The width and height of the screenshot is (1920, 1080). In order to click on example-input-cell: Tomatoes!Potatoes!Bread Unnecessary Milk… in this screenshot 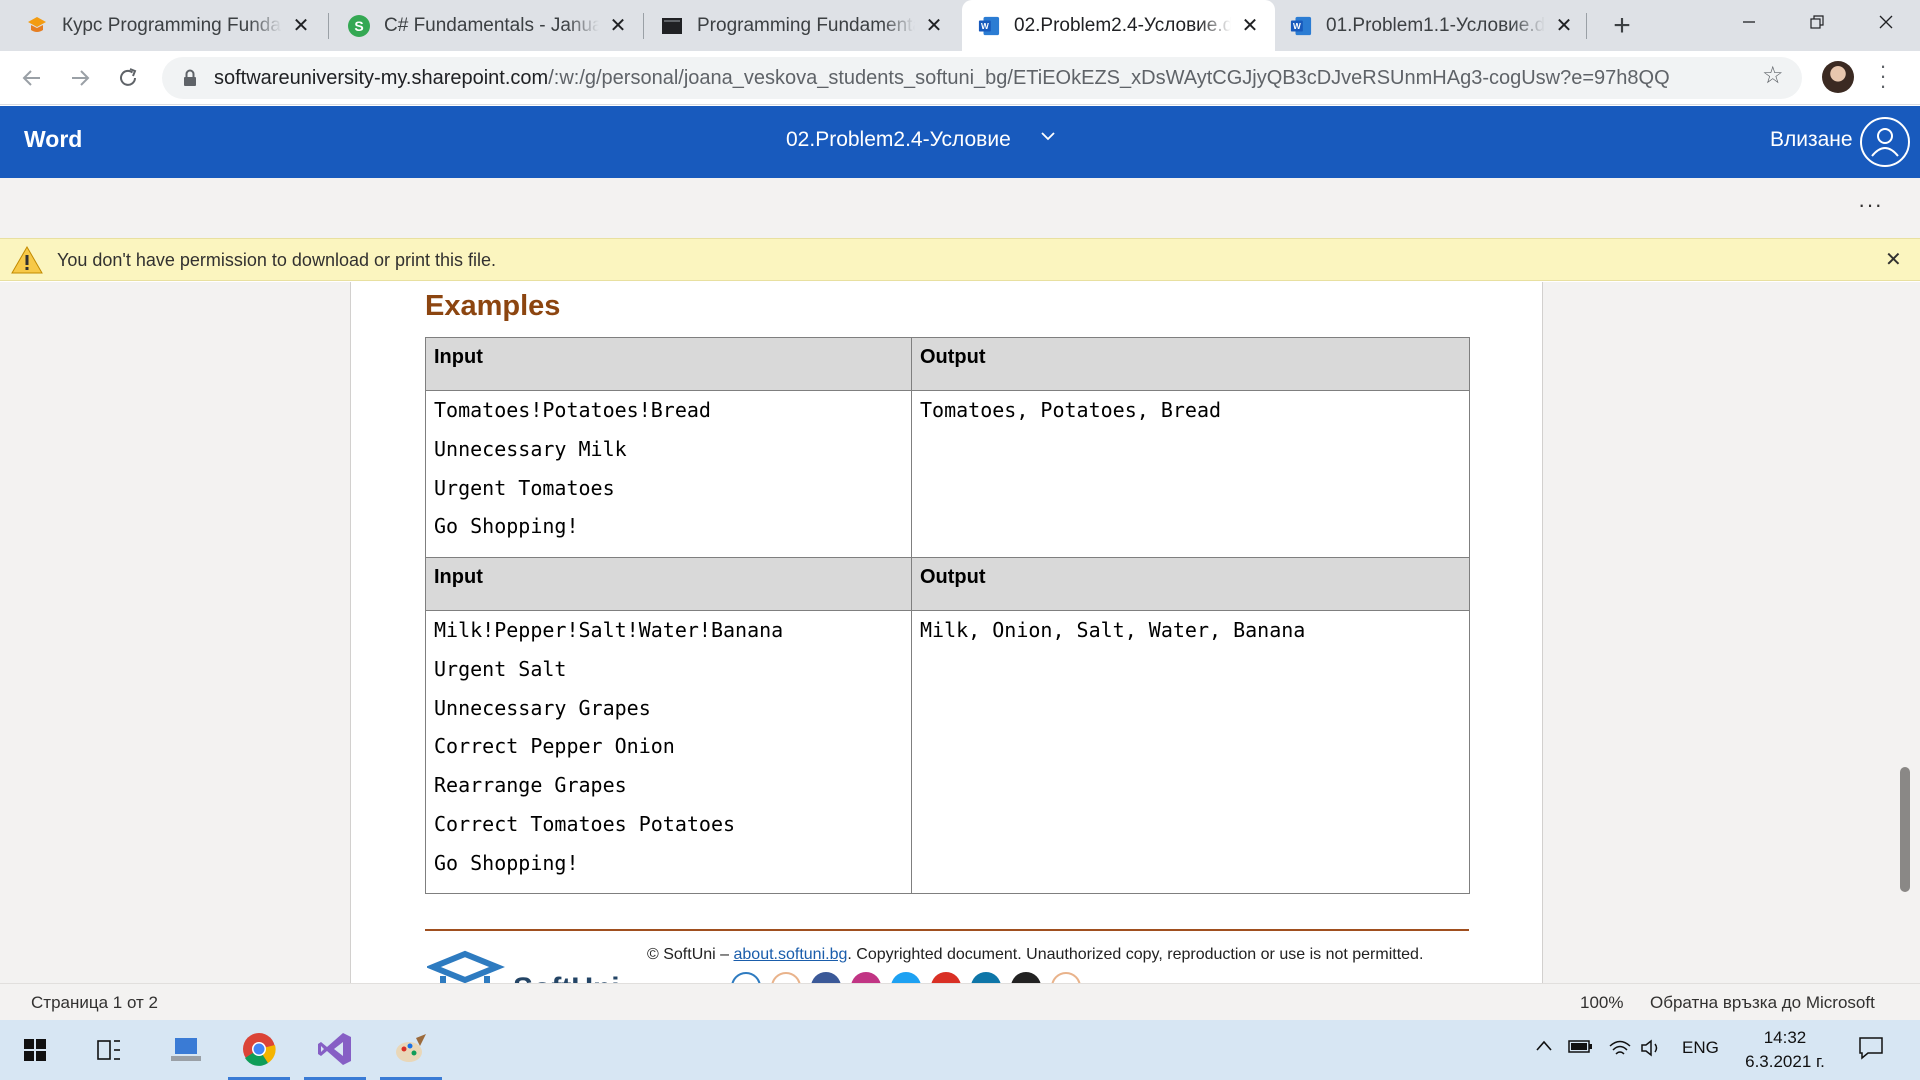, I will do `click(668, 474)`.